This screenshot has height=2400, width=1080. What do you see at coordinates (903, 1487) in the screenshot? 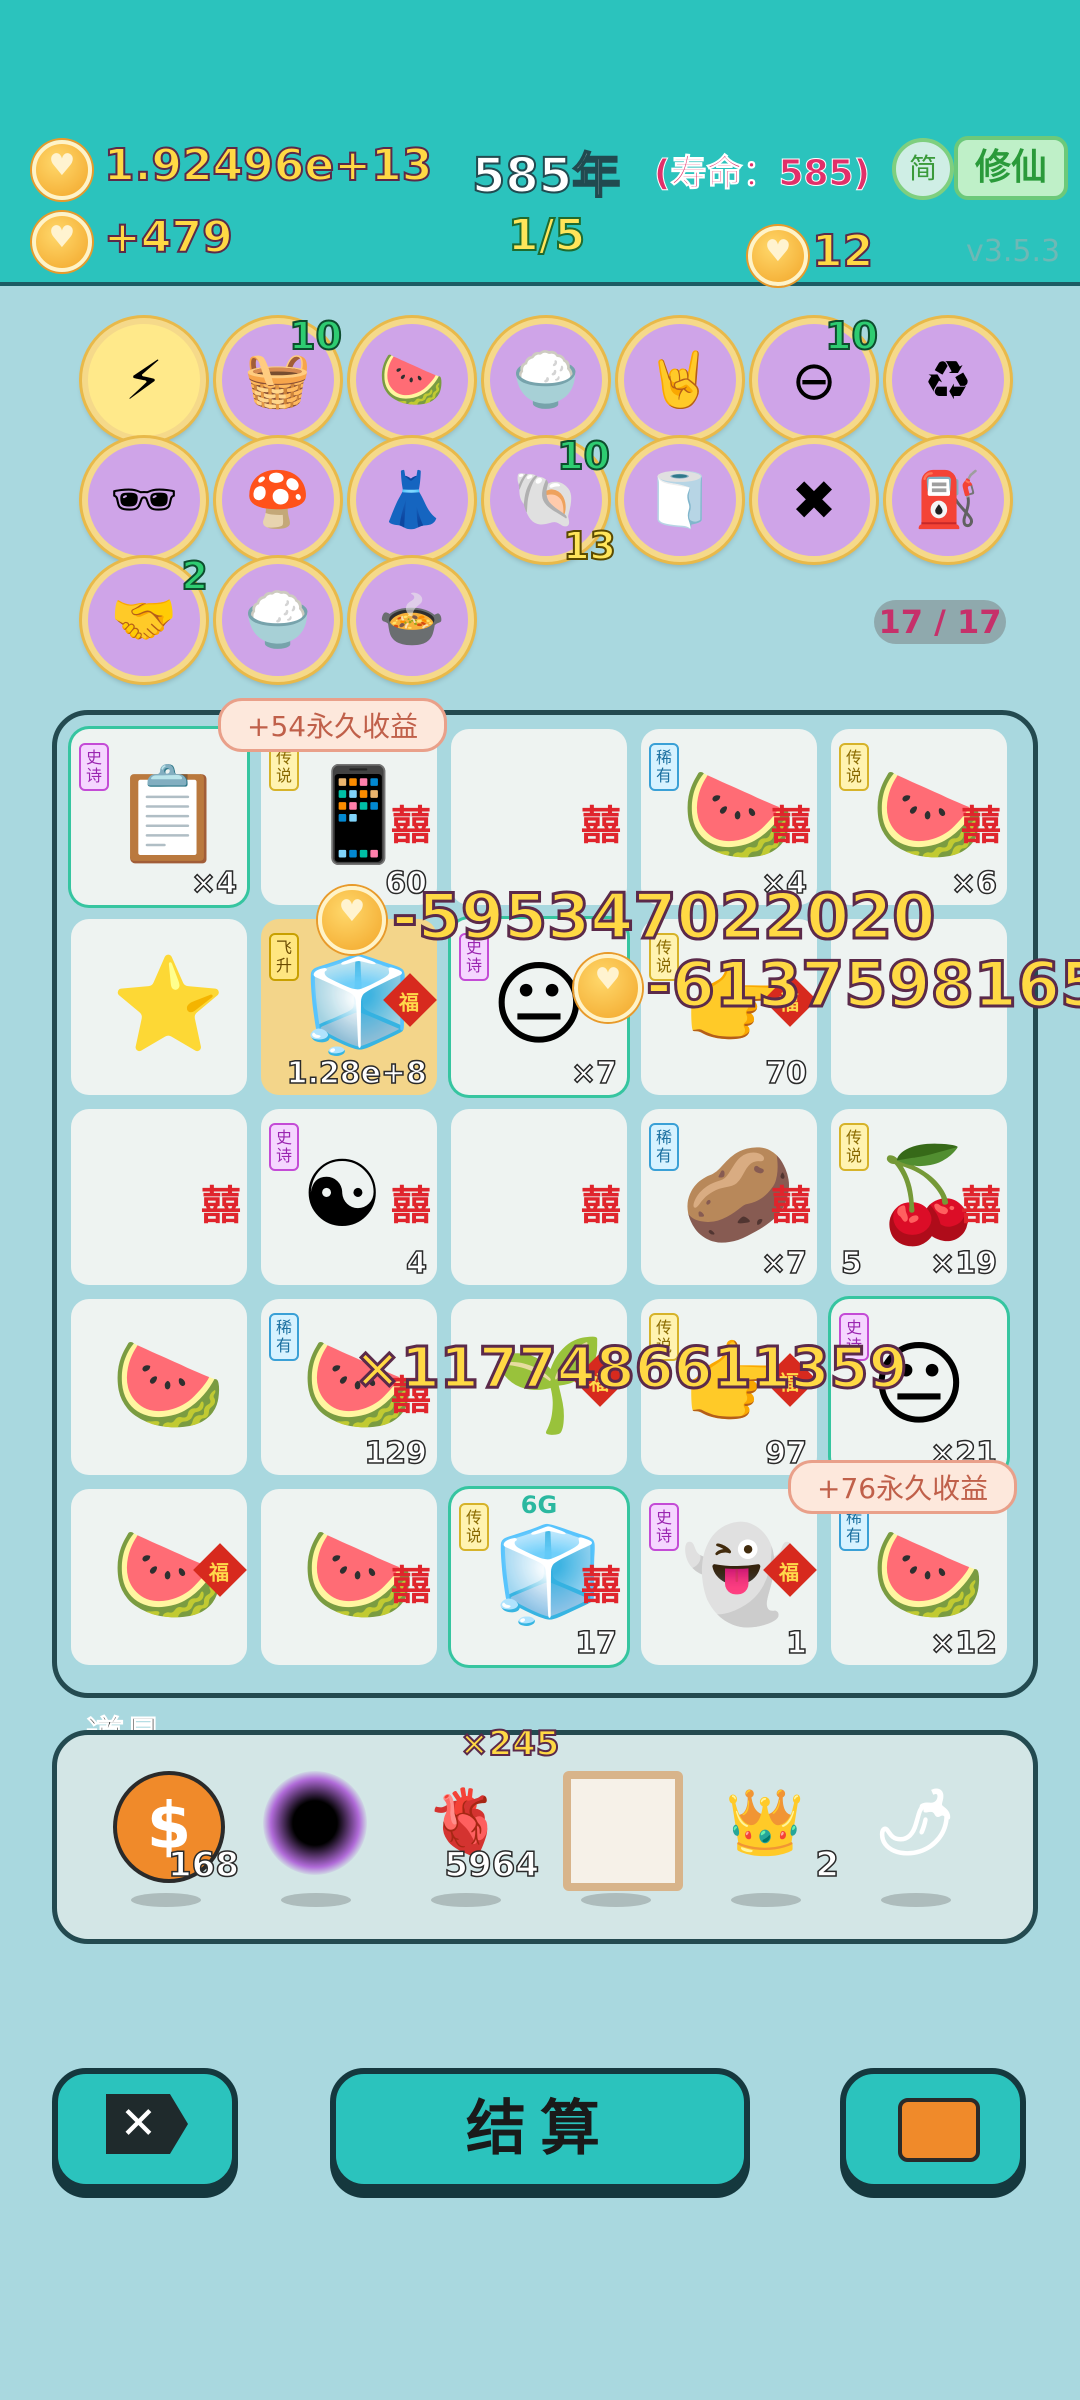
I see `earn-bubble-bottom: +76永久收益` at bounding box center [903, 1487].